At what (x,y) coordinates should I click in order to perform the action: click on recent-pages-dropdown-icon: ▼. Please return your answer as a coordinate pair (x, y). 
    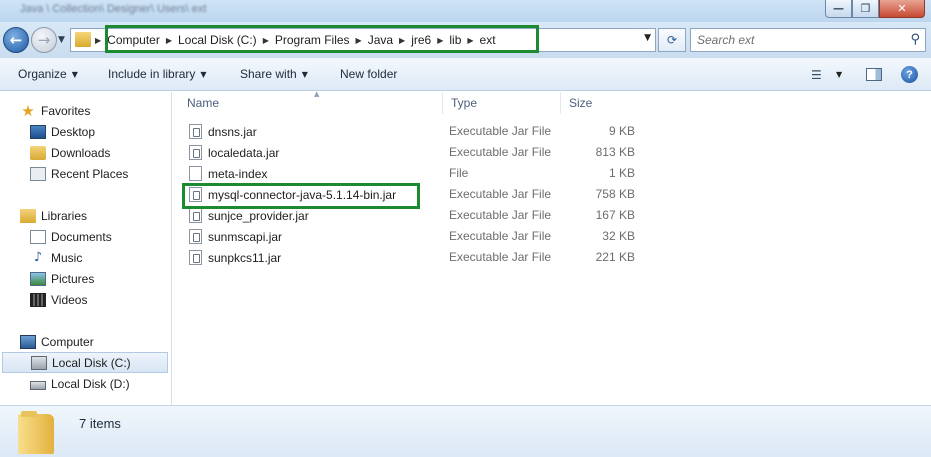
    Looking at the image, I should click on (61, 40).